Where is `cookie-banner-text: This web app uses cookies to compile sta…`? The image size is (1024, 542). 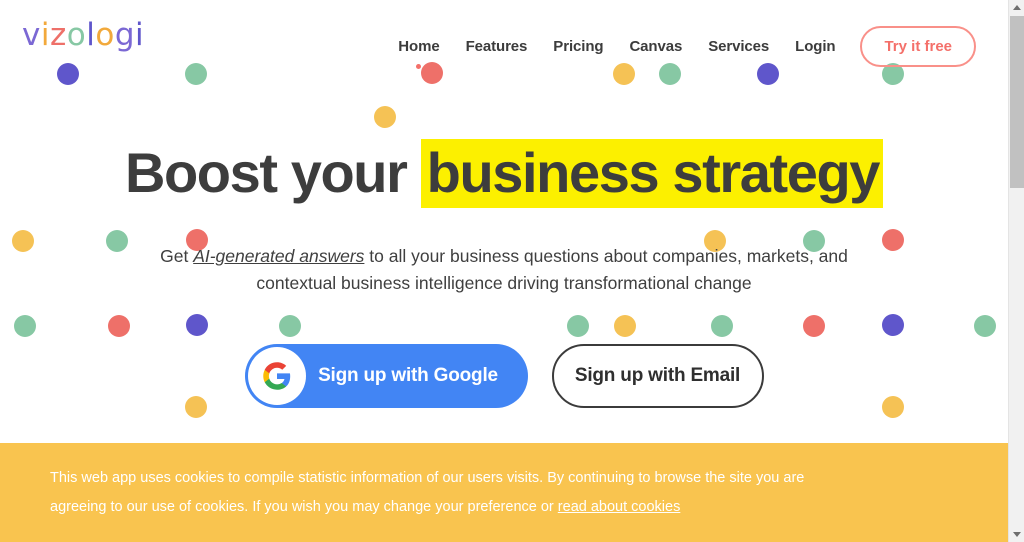 cookie-banner-text: This web app uses cookies to compile sta… is located at coordinates (430, 493).